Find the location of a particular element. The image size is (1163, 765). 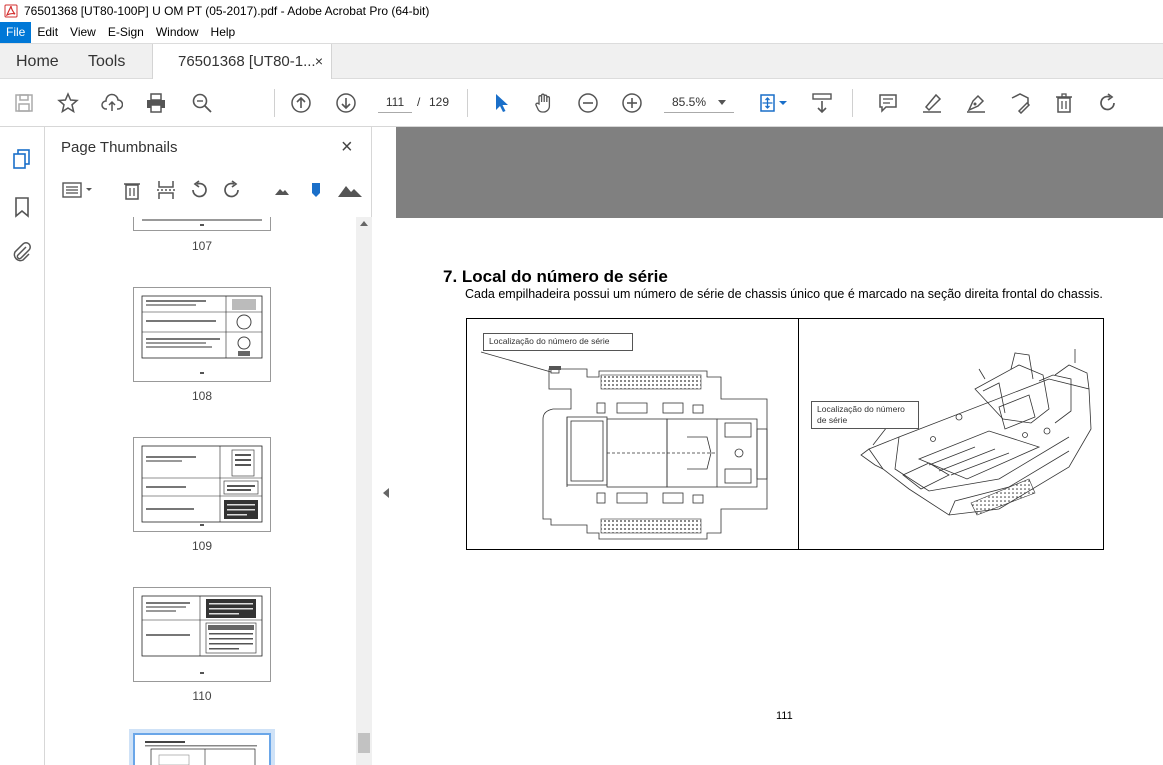

save-button is located at coordinates (24, 103).